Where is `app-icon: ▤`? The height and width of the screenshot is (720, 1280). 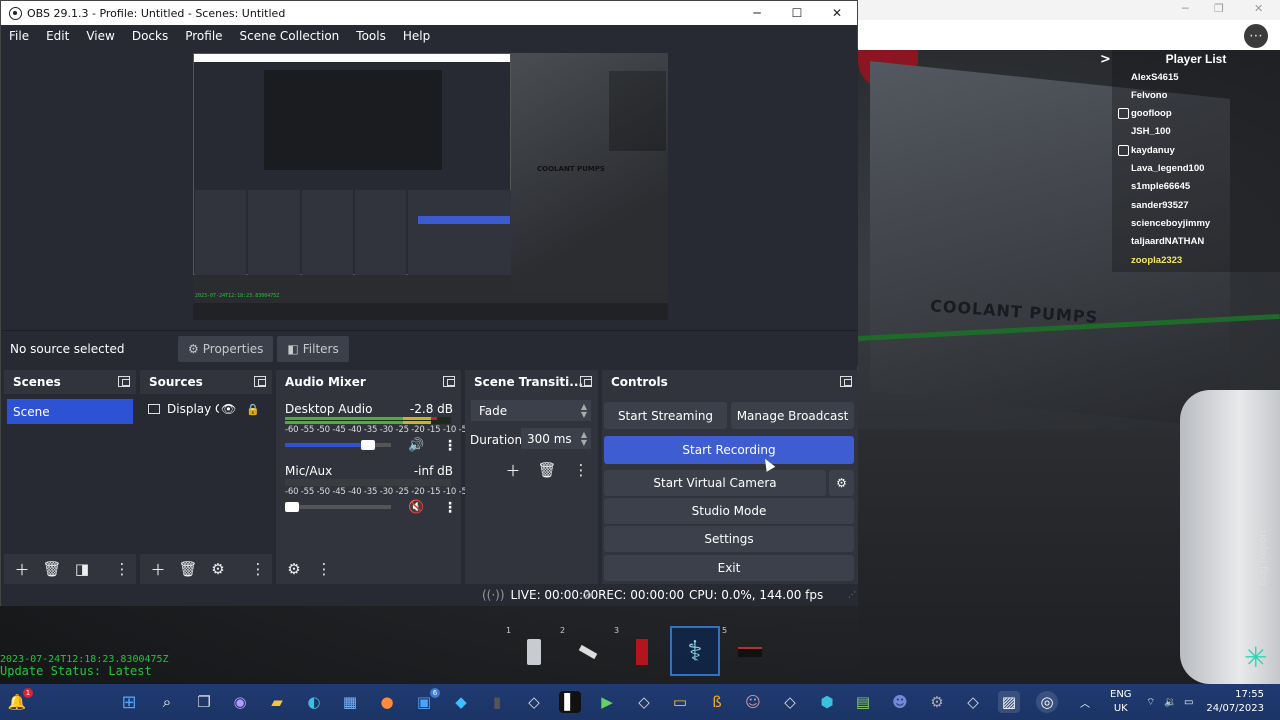
app-icon: ▤ is located at coordinates (863, 702).